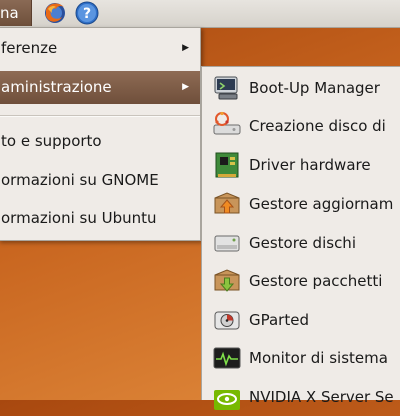 This screenshot has width=400, height=416. Describe the element at coordinates (227, 243) in the screenshot. I see `disk-manager-icon` at that location.